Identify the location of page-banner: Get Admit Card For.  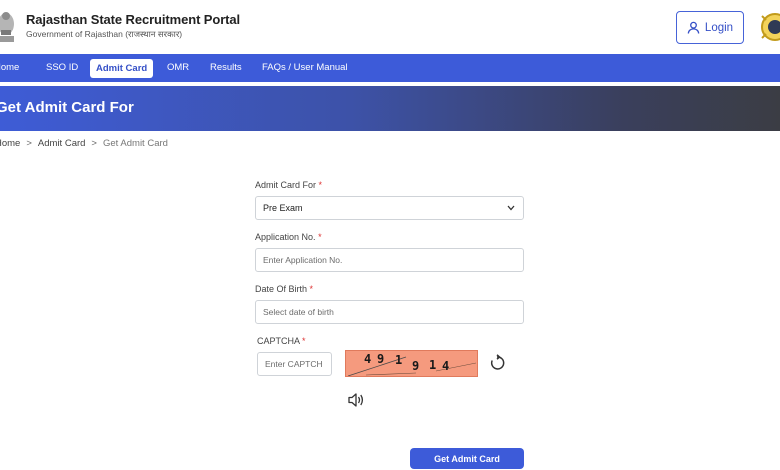
(390, 108).